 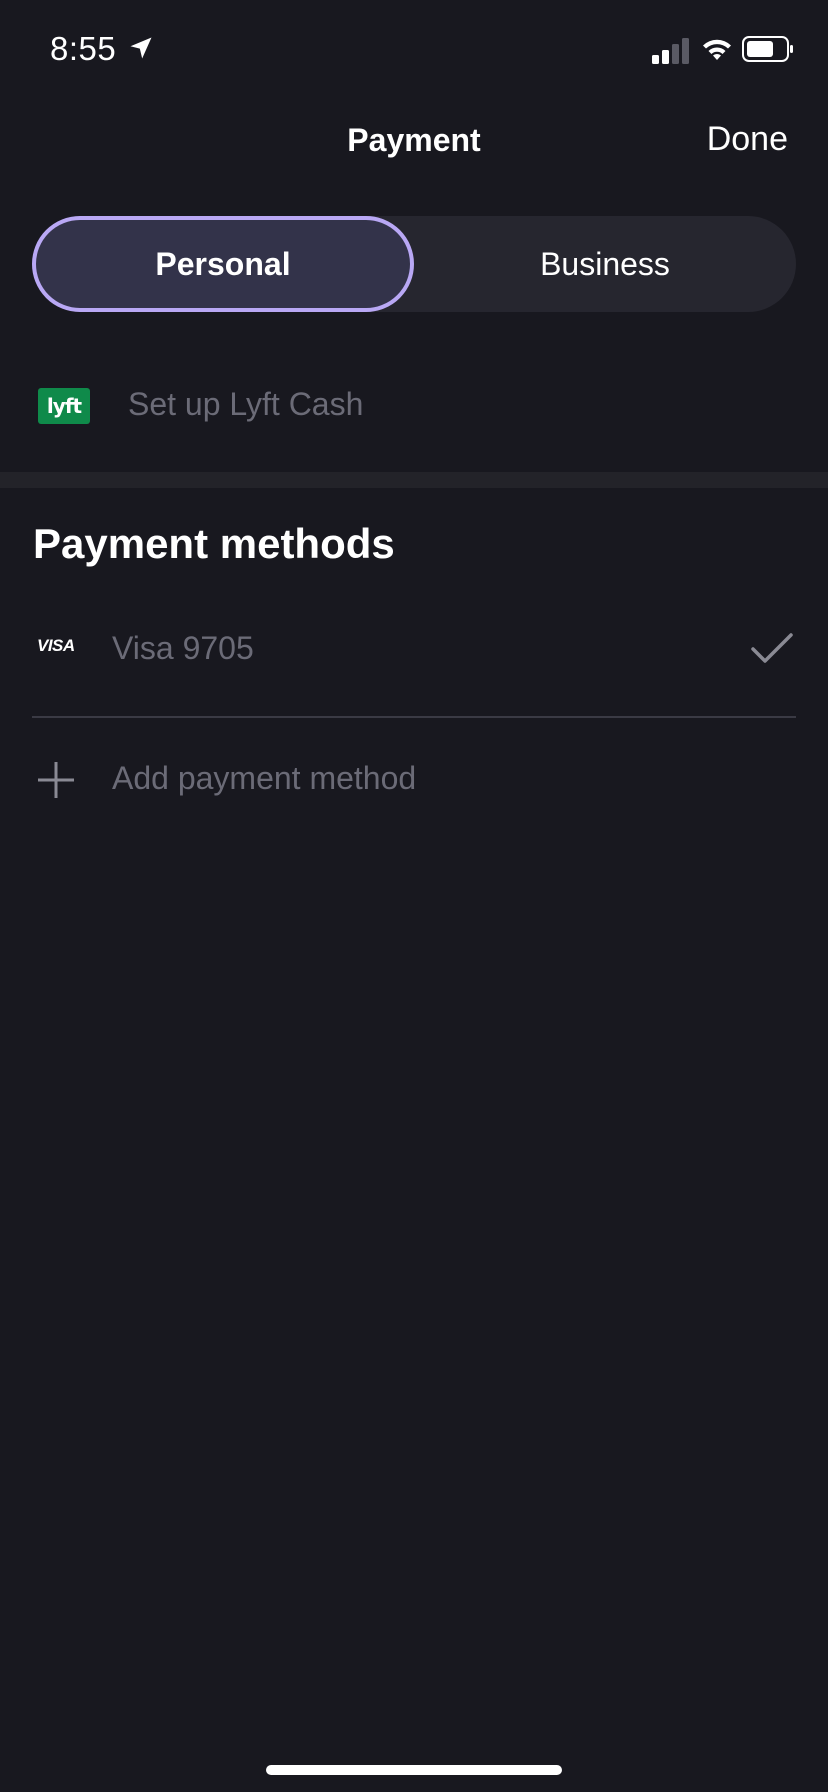 What do you see at coordinates (183, 648) in the screenshot?
I see `payment-method-label: Visa 9705` at bounding box center [183, 648].